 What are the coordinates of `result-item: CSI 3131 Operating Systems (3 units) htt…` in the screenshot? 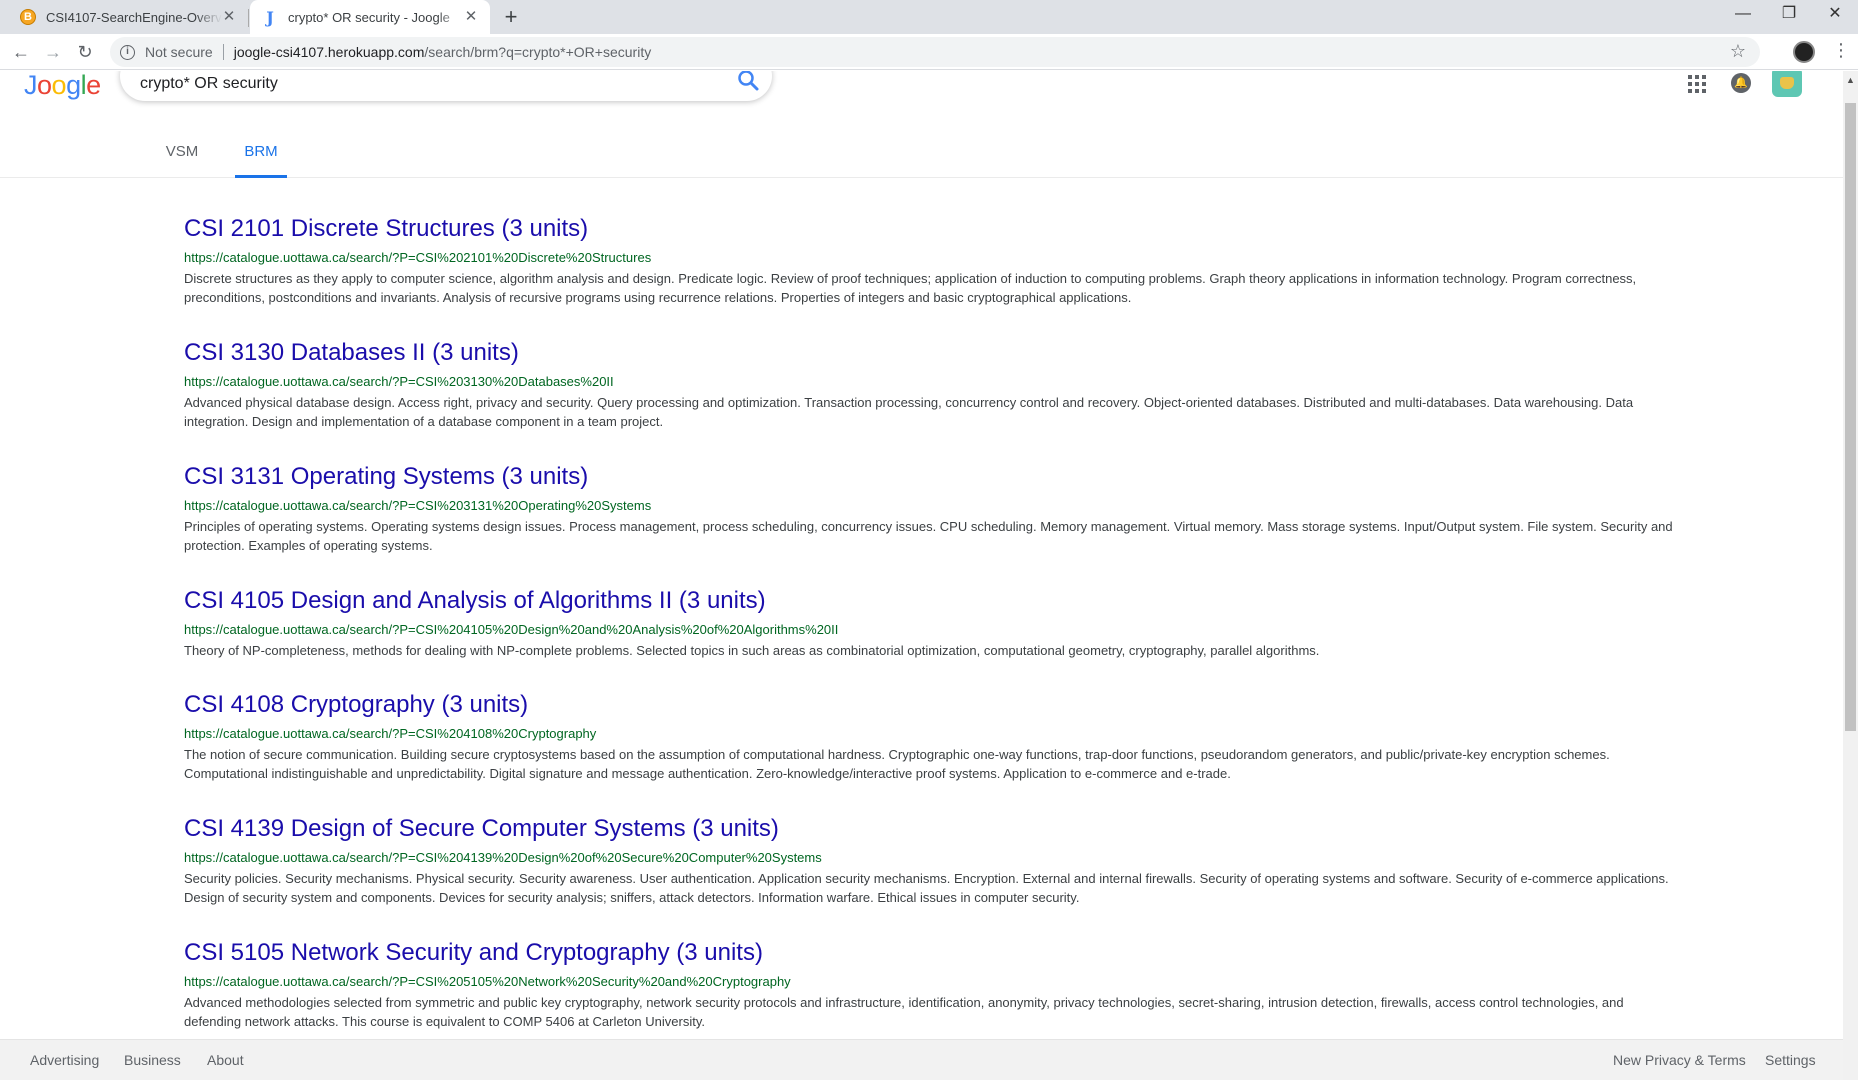 It's located at (934, 524).